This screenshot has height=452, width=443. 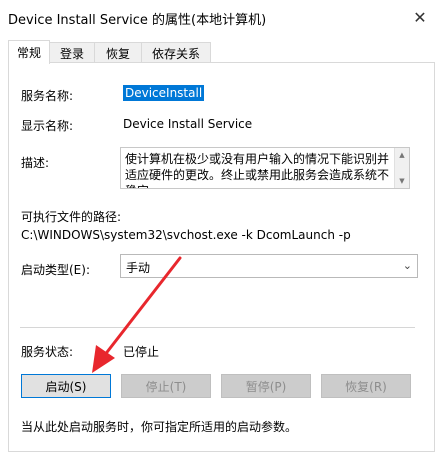 I want to click on close-icon: ✕, so click(x=420, y=17).